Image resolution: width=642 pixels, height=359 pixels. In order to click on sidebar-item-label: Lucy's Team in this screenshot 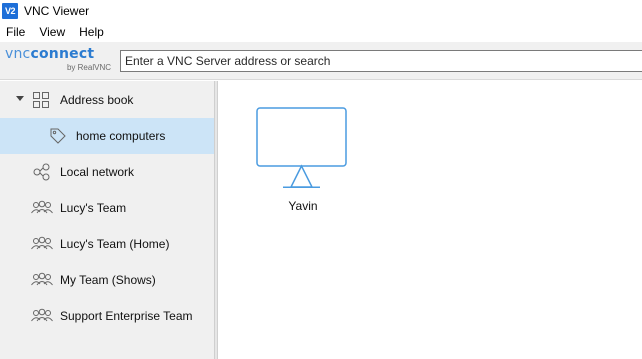, I will do `click(93, 208)`.